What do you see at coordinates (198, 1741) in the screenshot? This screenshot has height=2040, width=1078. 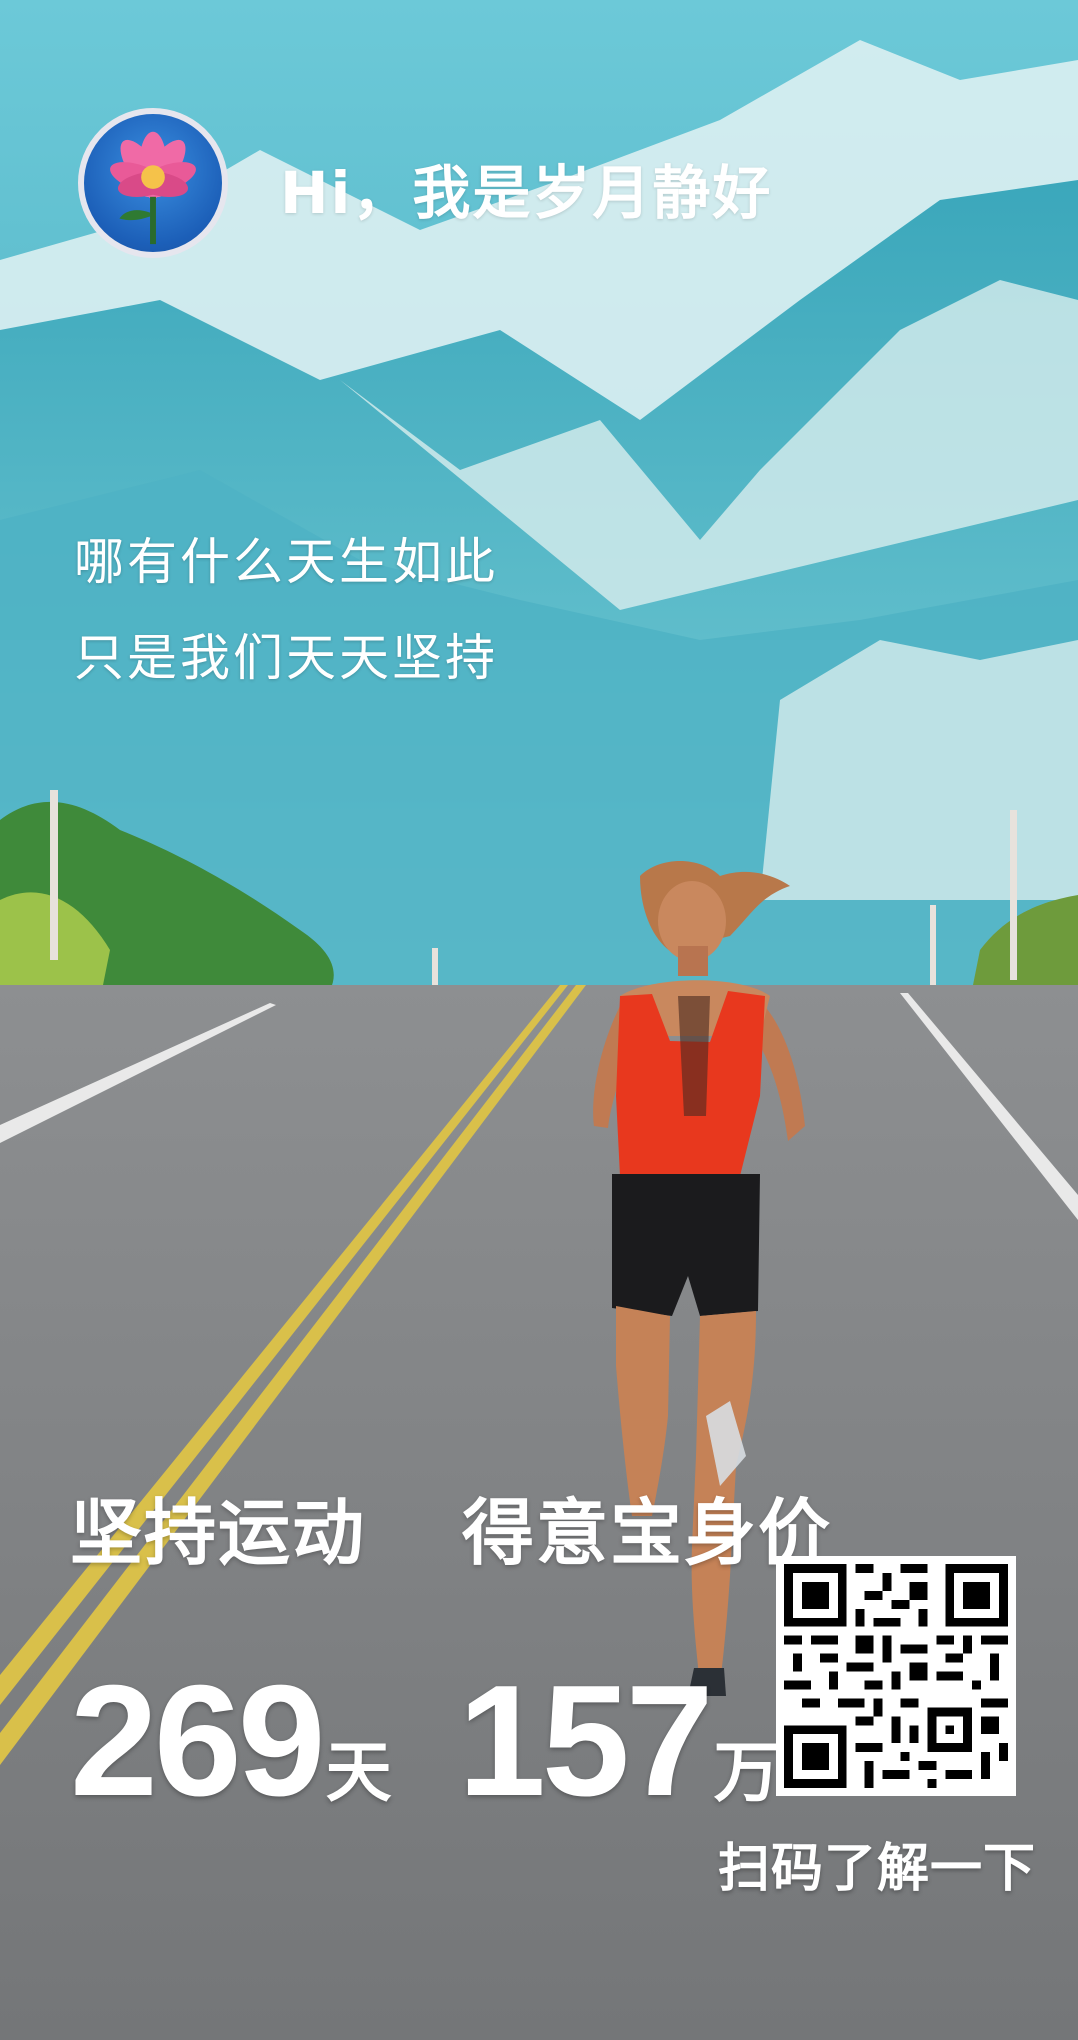 I see `exercise-days-number: 269` at bounding box center [198, 1741].